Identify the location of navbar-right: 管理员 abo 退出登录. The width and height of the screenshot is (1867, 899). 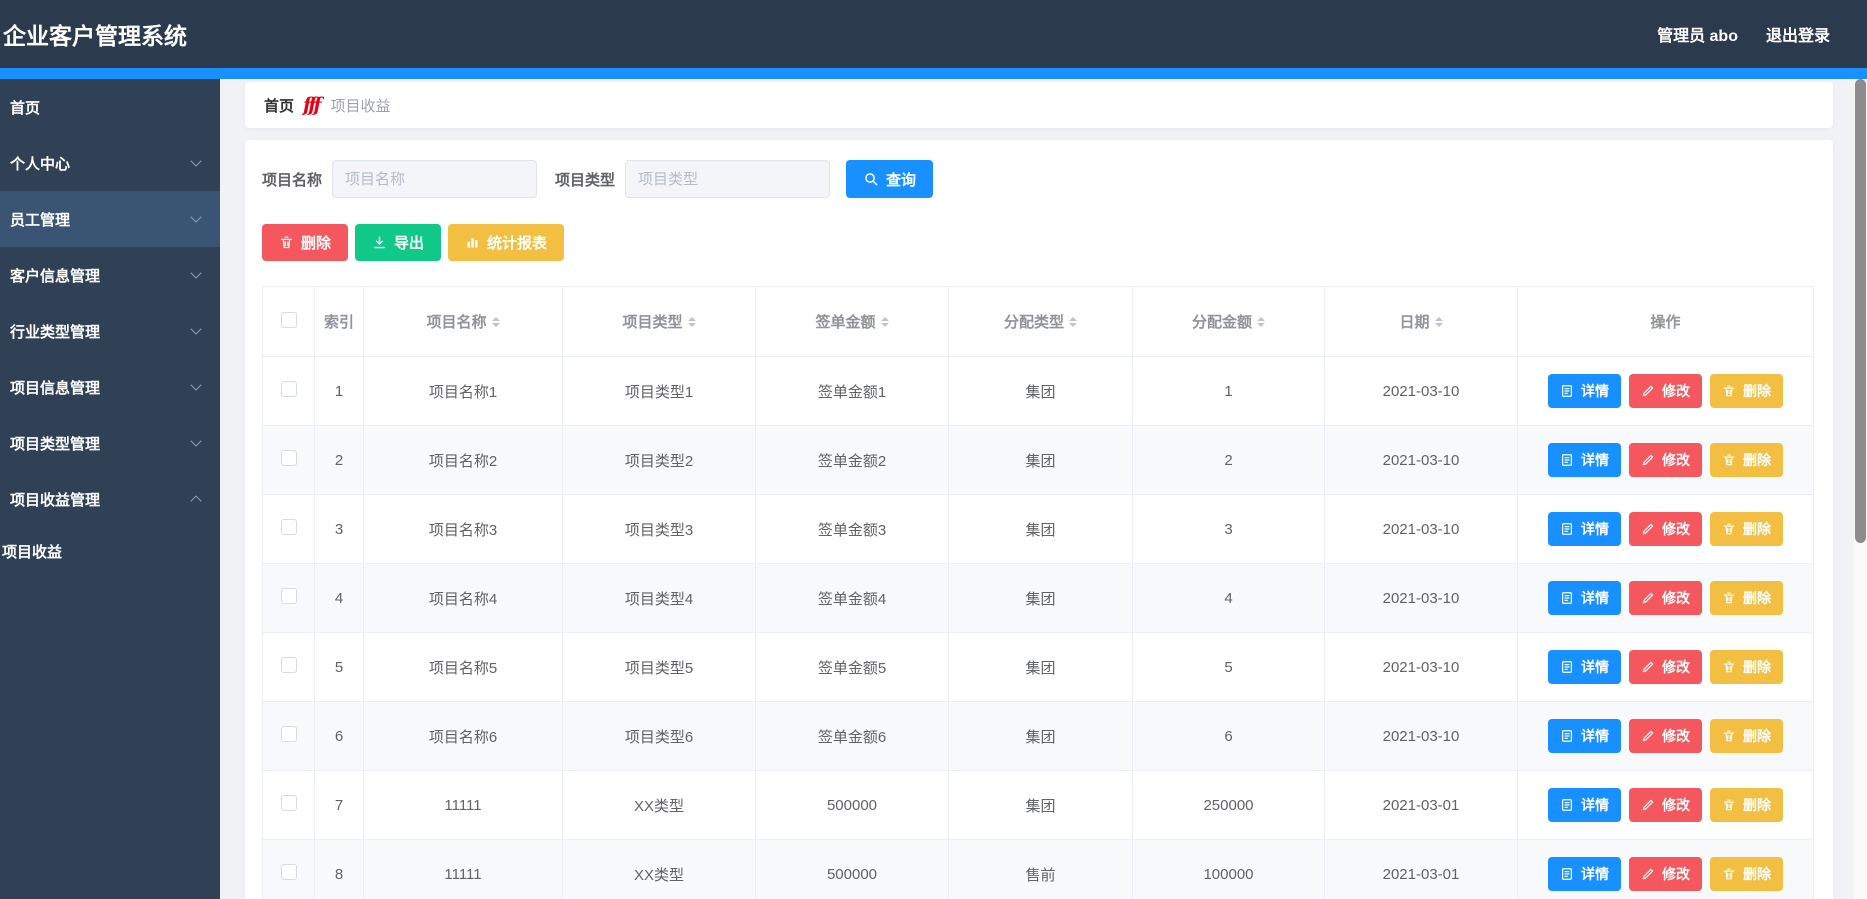
(1743, 34).